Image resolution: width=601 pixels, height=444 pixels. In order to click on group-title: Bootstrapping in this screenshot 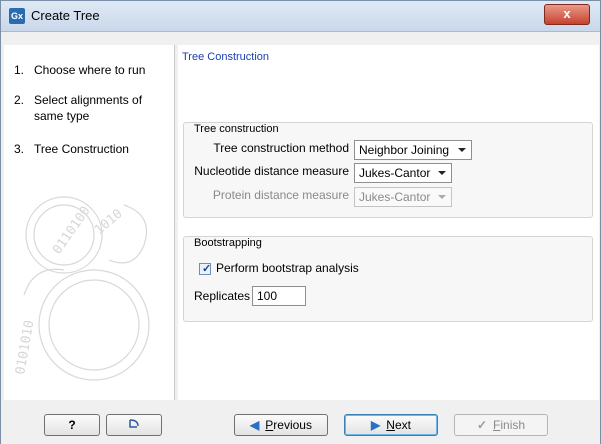, I will do `click(228, 243)`.